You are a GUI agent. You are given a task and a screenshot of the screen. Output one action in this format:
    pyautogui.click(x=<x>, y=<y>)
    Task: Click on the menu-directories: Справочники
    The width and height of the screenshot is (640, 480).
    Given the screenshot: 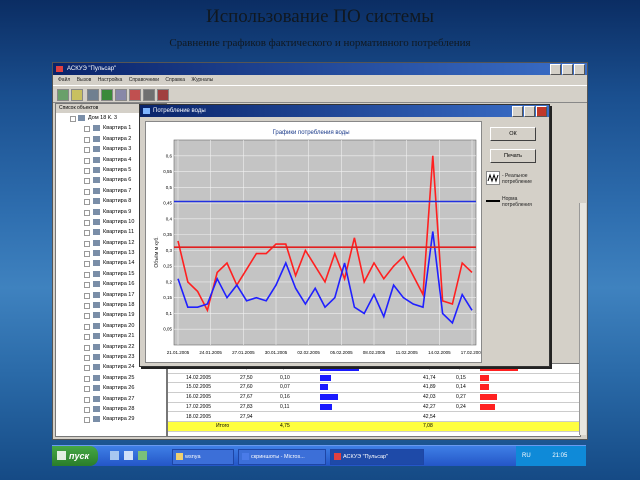 What is the action you would take?
    pyautogui.click(x=144, y=80)
    